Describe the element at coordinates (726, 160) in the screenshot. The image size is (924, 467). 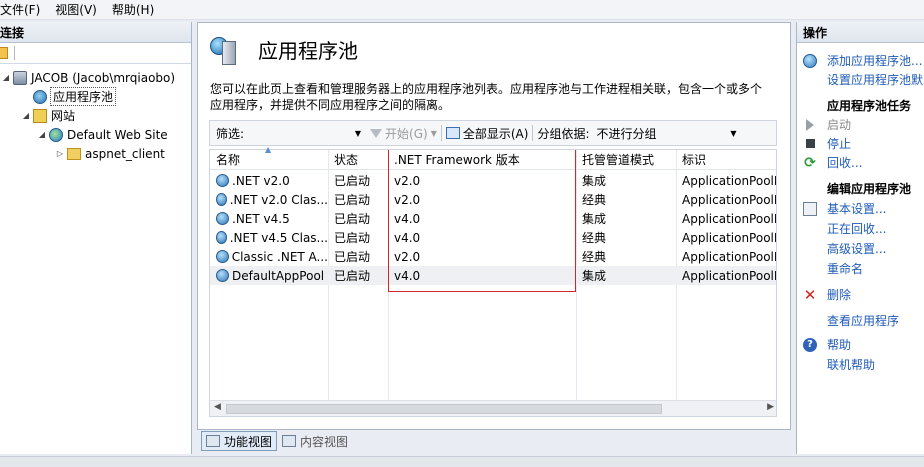
I see `column-header-identity: 标识` at that location.